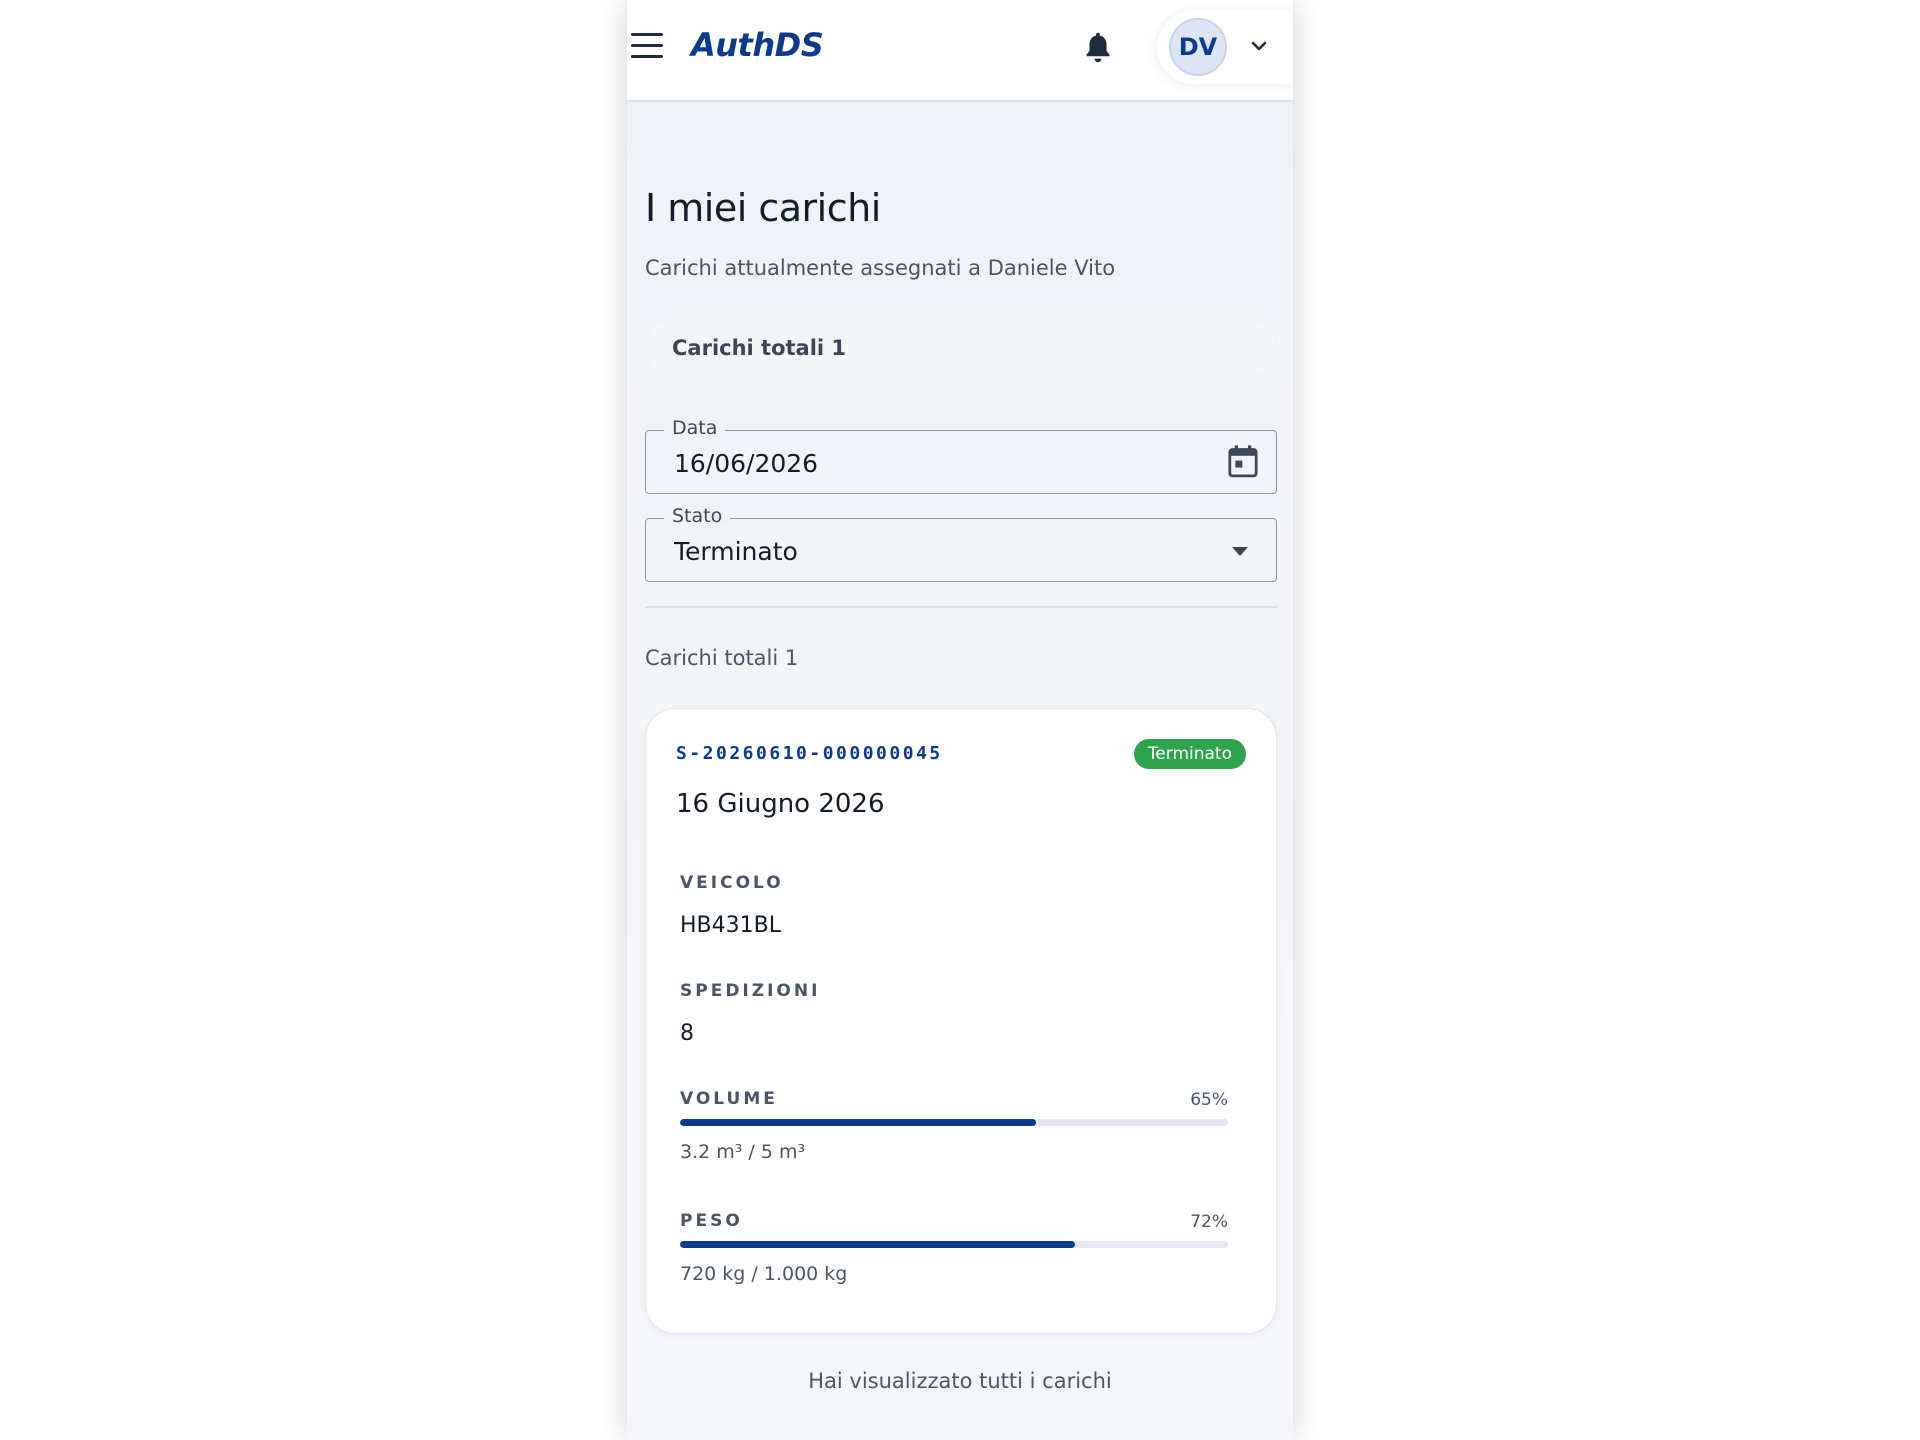 This screenshot has height=1440, width=1920. I want to click on date-field-label: Data, so click(695, 428).